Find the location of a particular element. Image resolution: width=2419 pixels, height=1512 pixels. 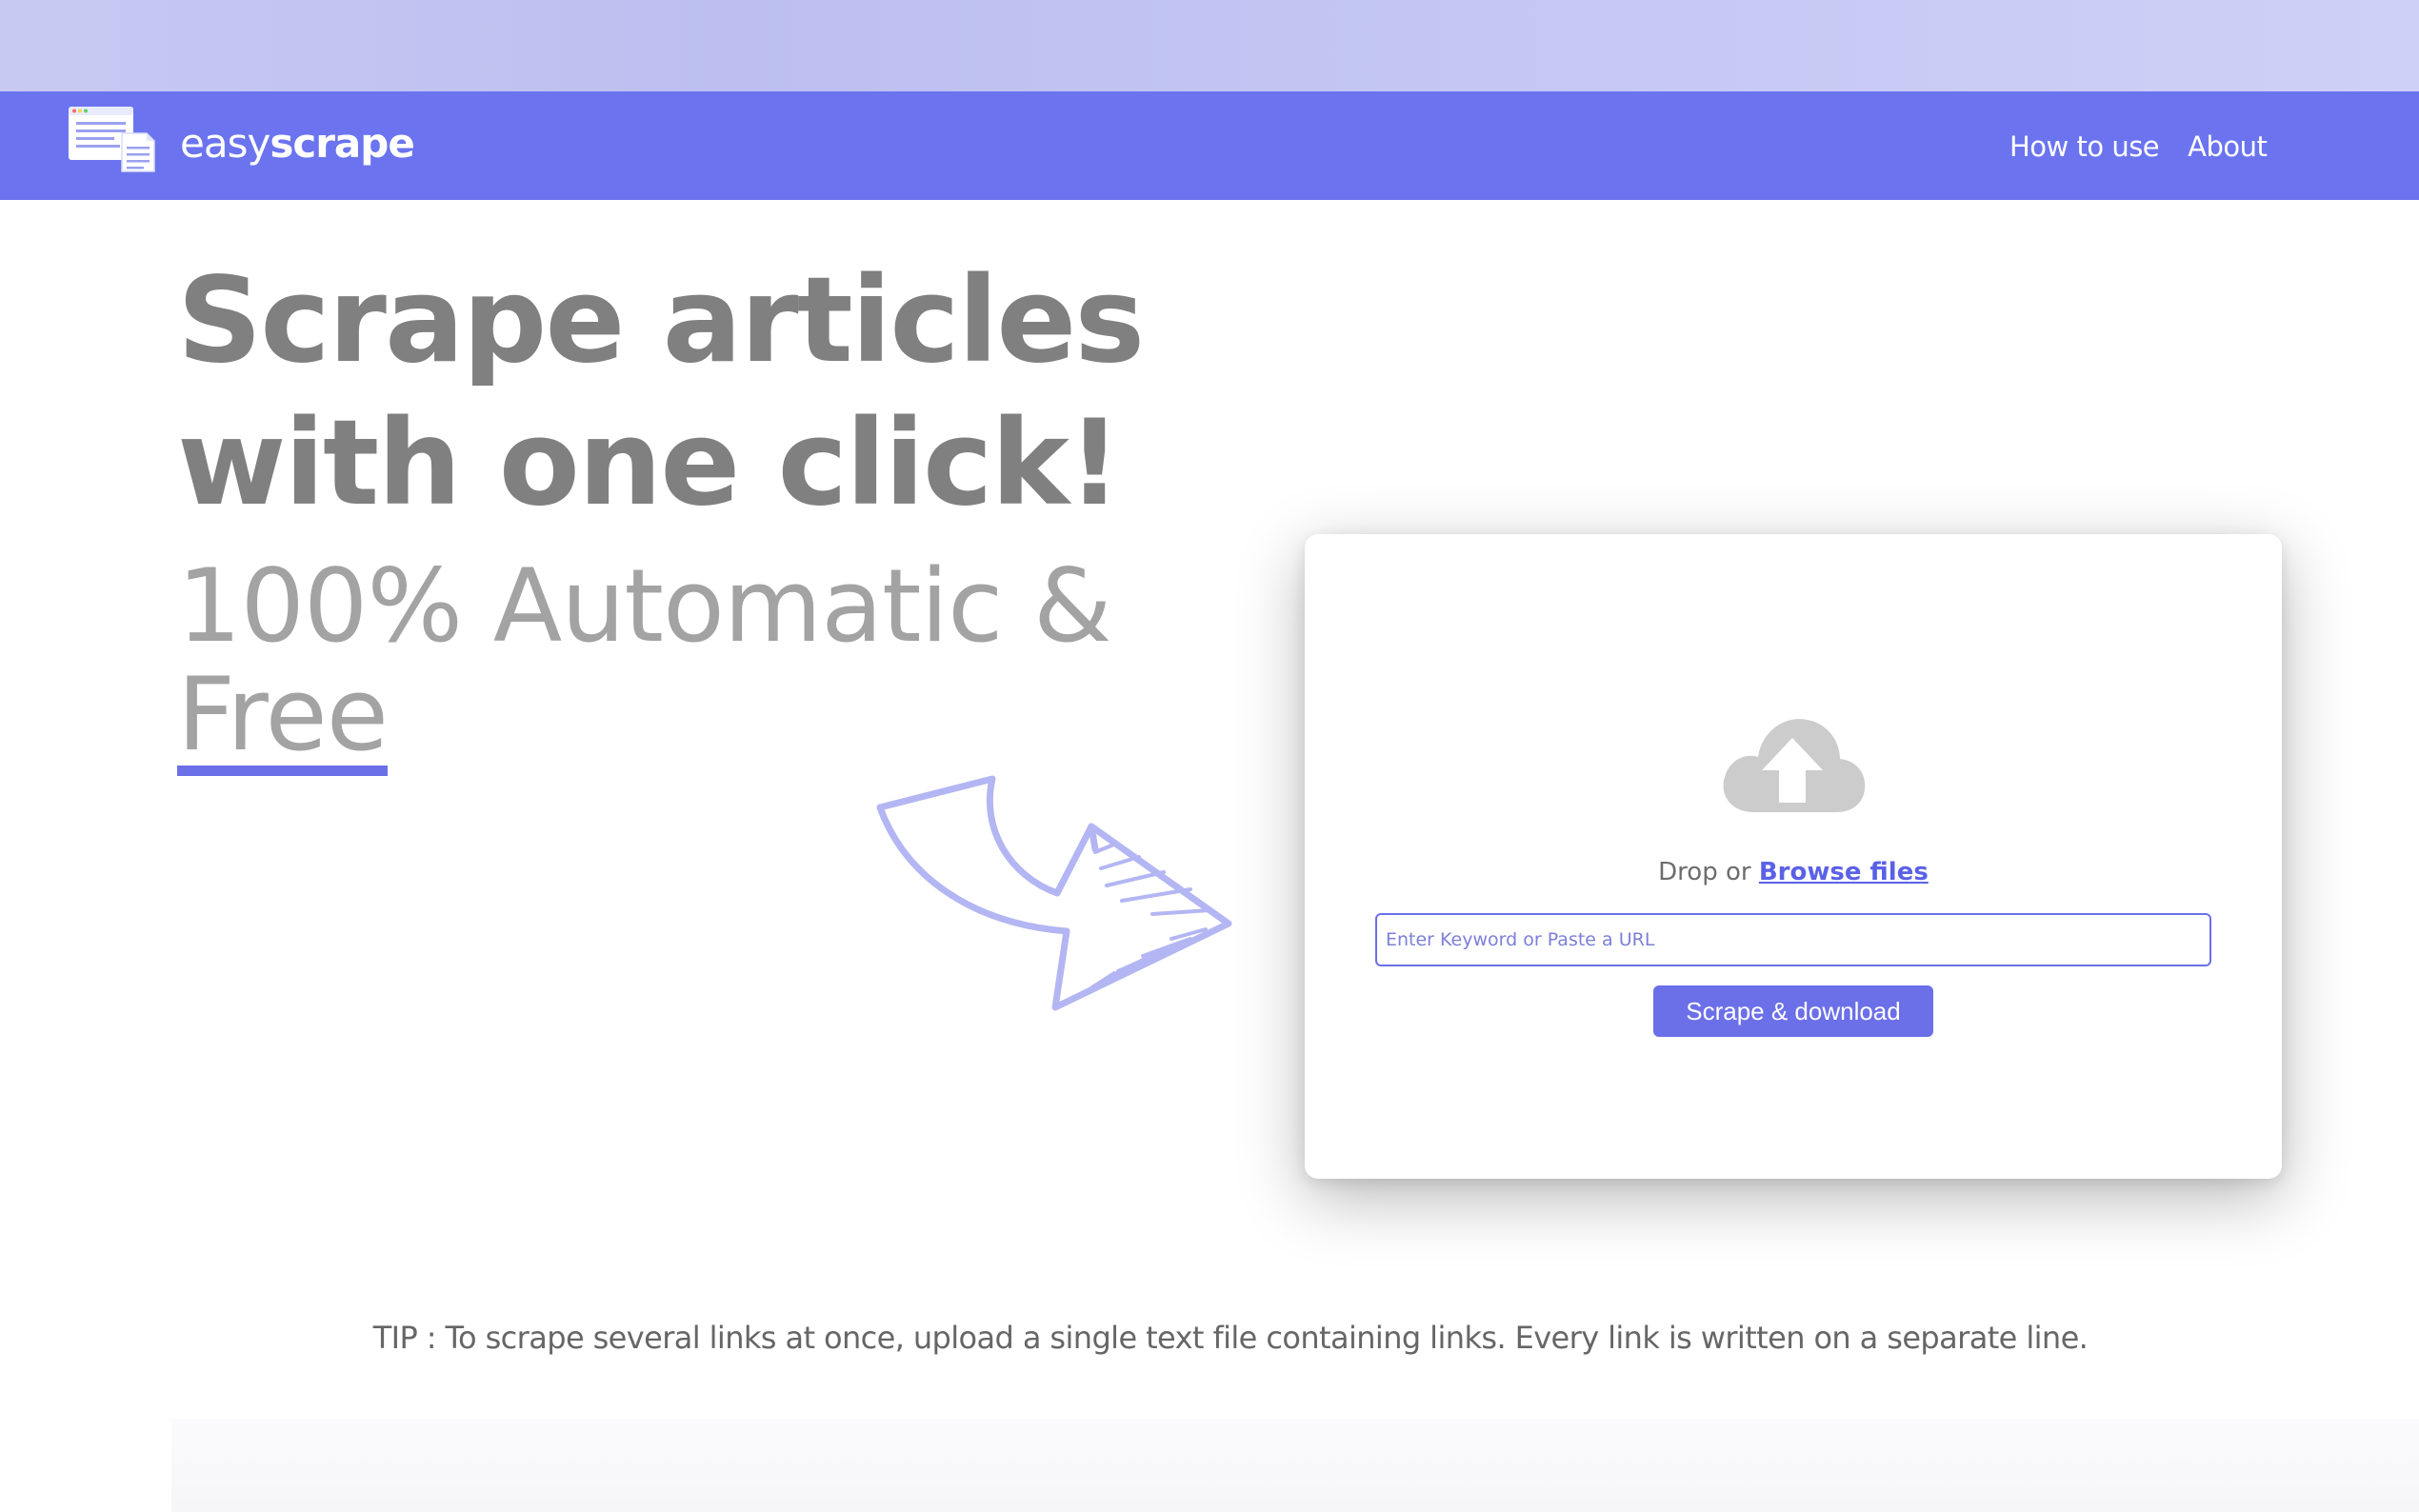

hero-title-line1: Scrape articles is located at coordinates (661, 320).